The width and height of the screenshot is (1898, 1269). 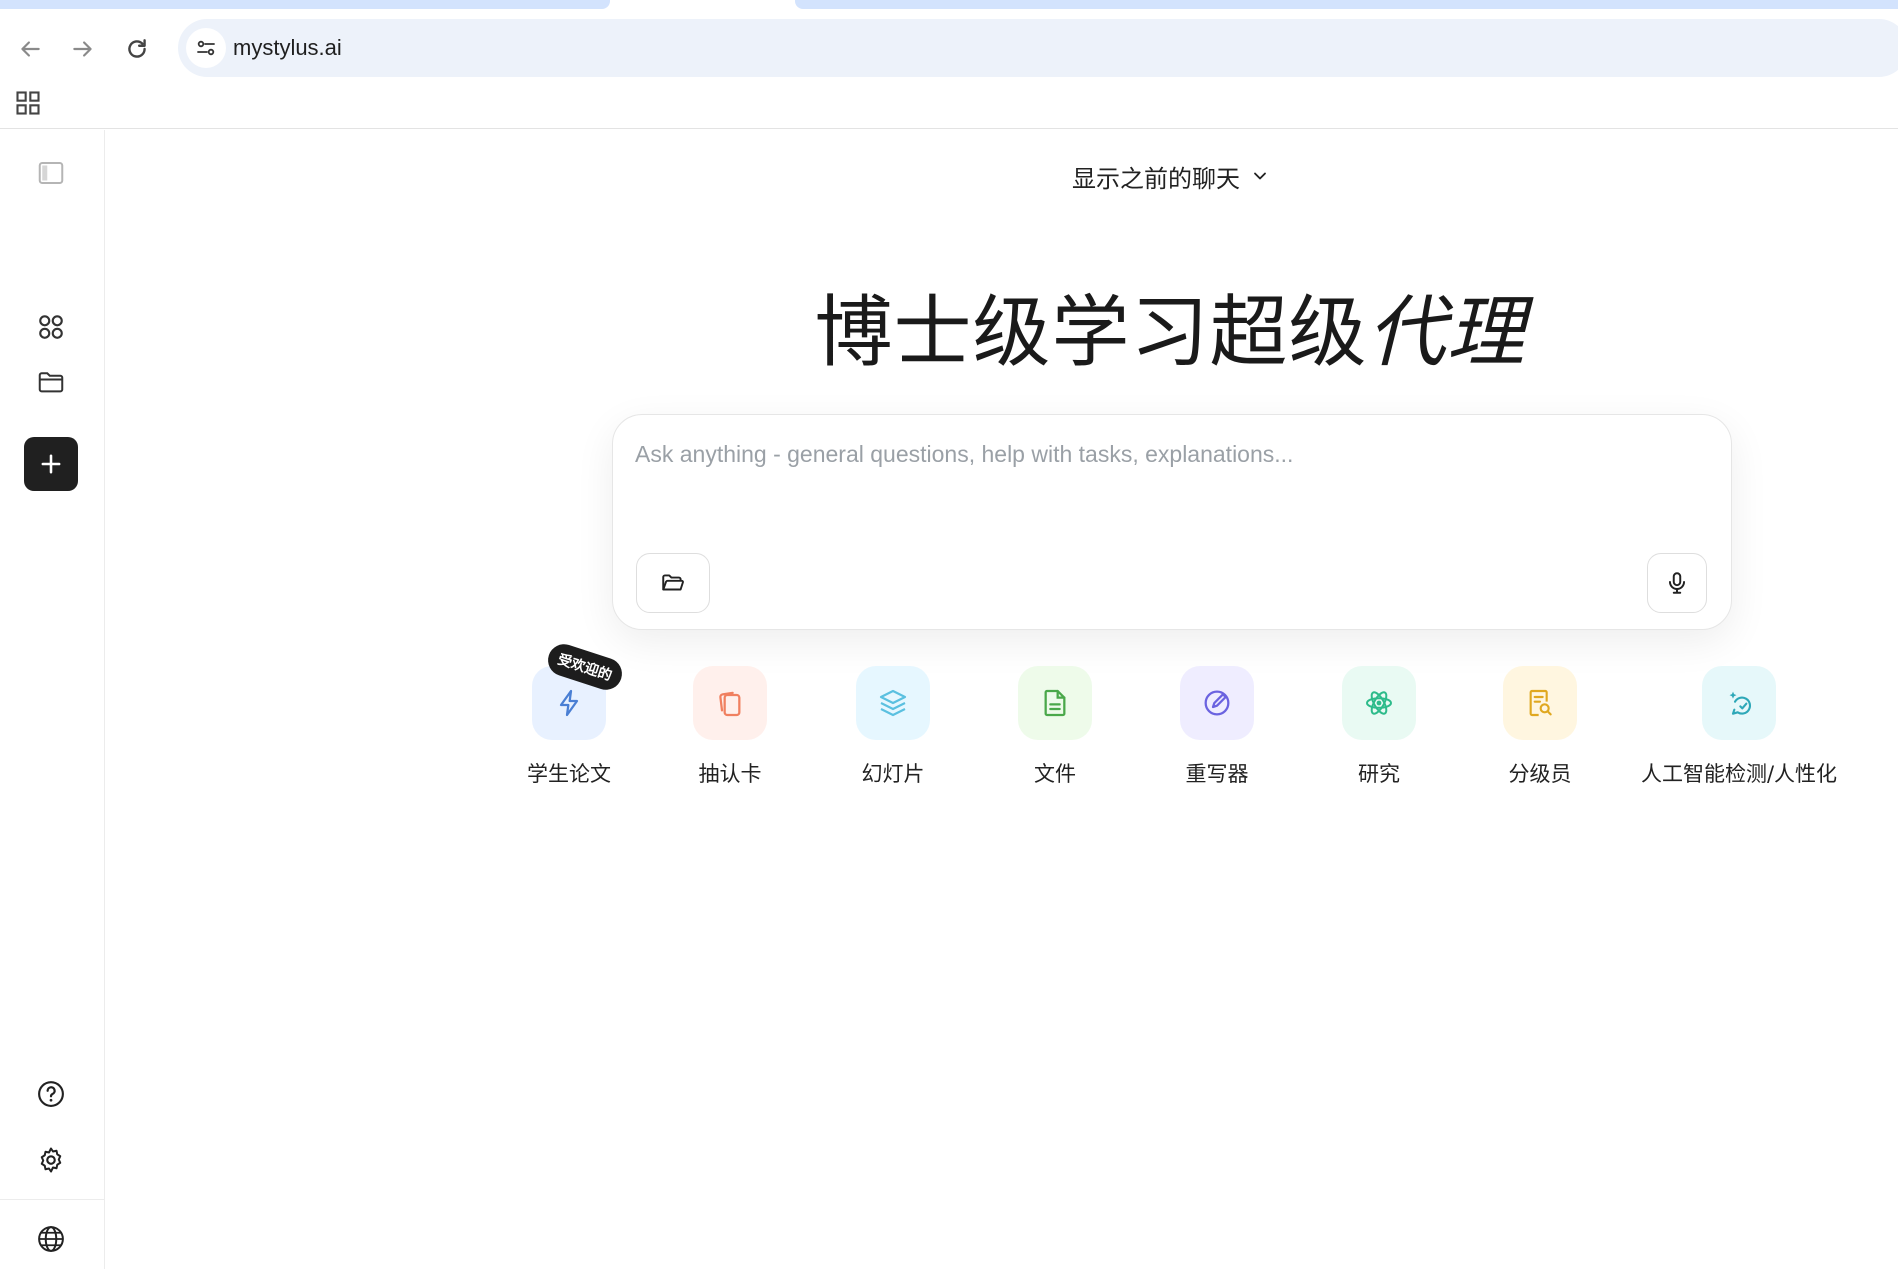 I want to click on tool-label: 重写器, so click(x=1217, y=774).